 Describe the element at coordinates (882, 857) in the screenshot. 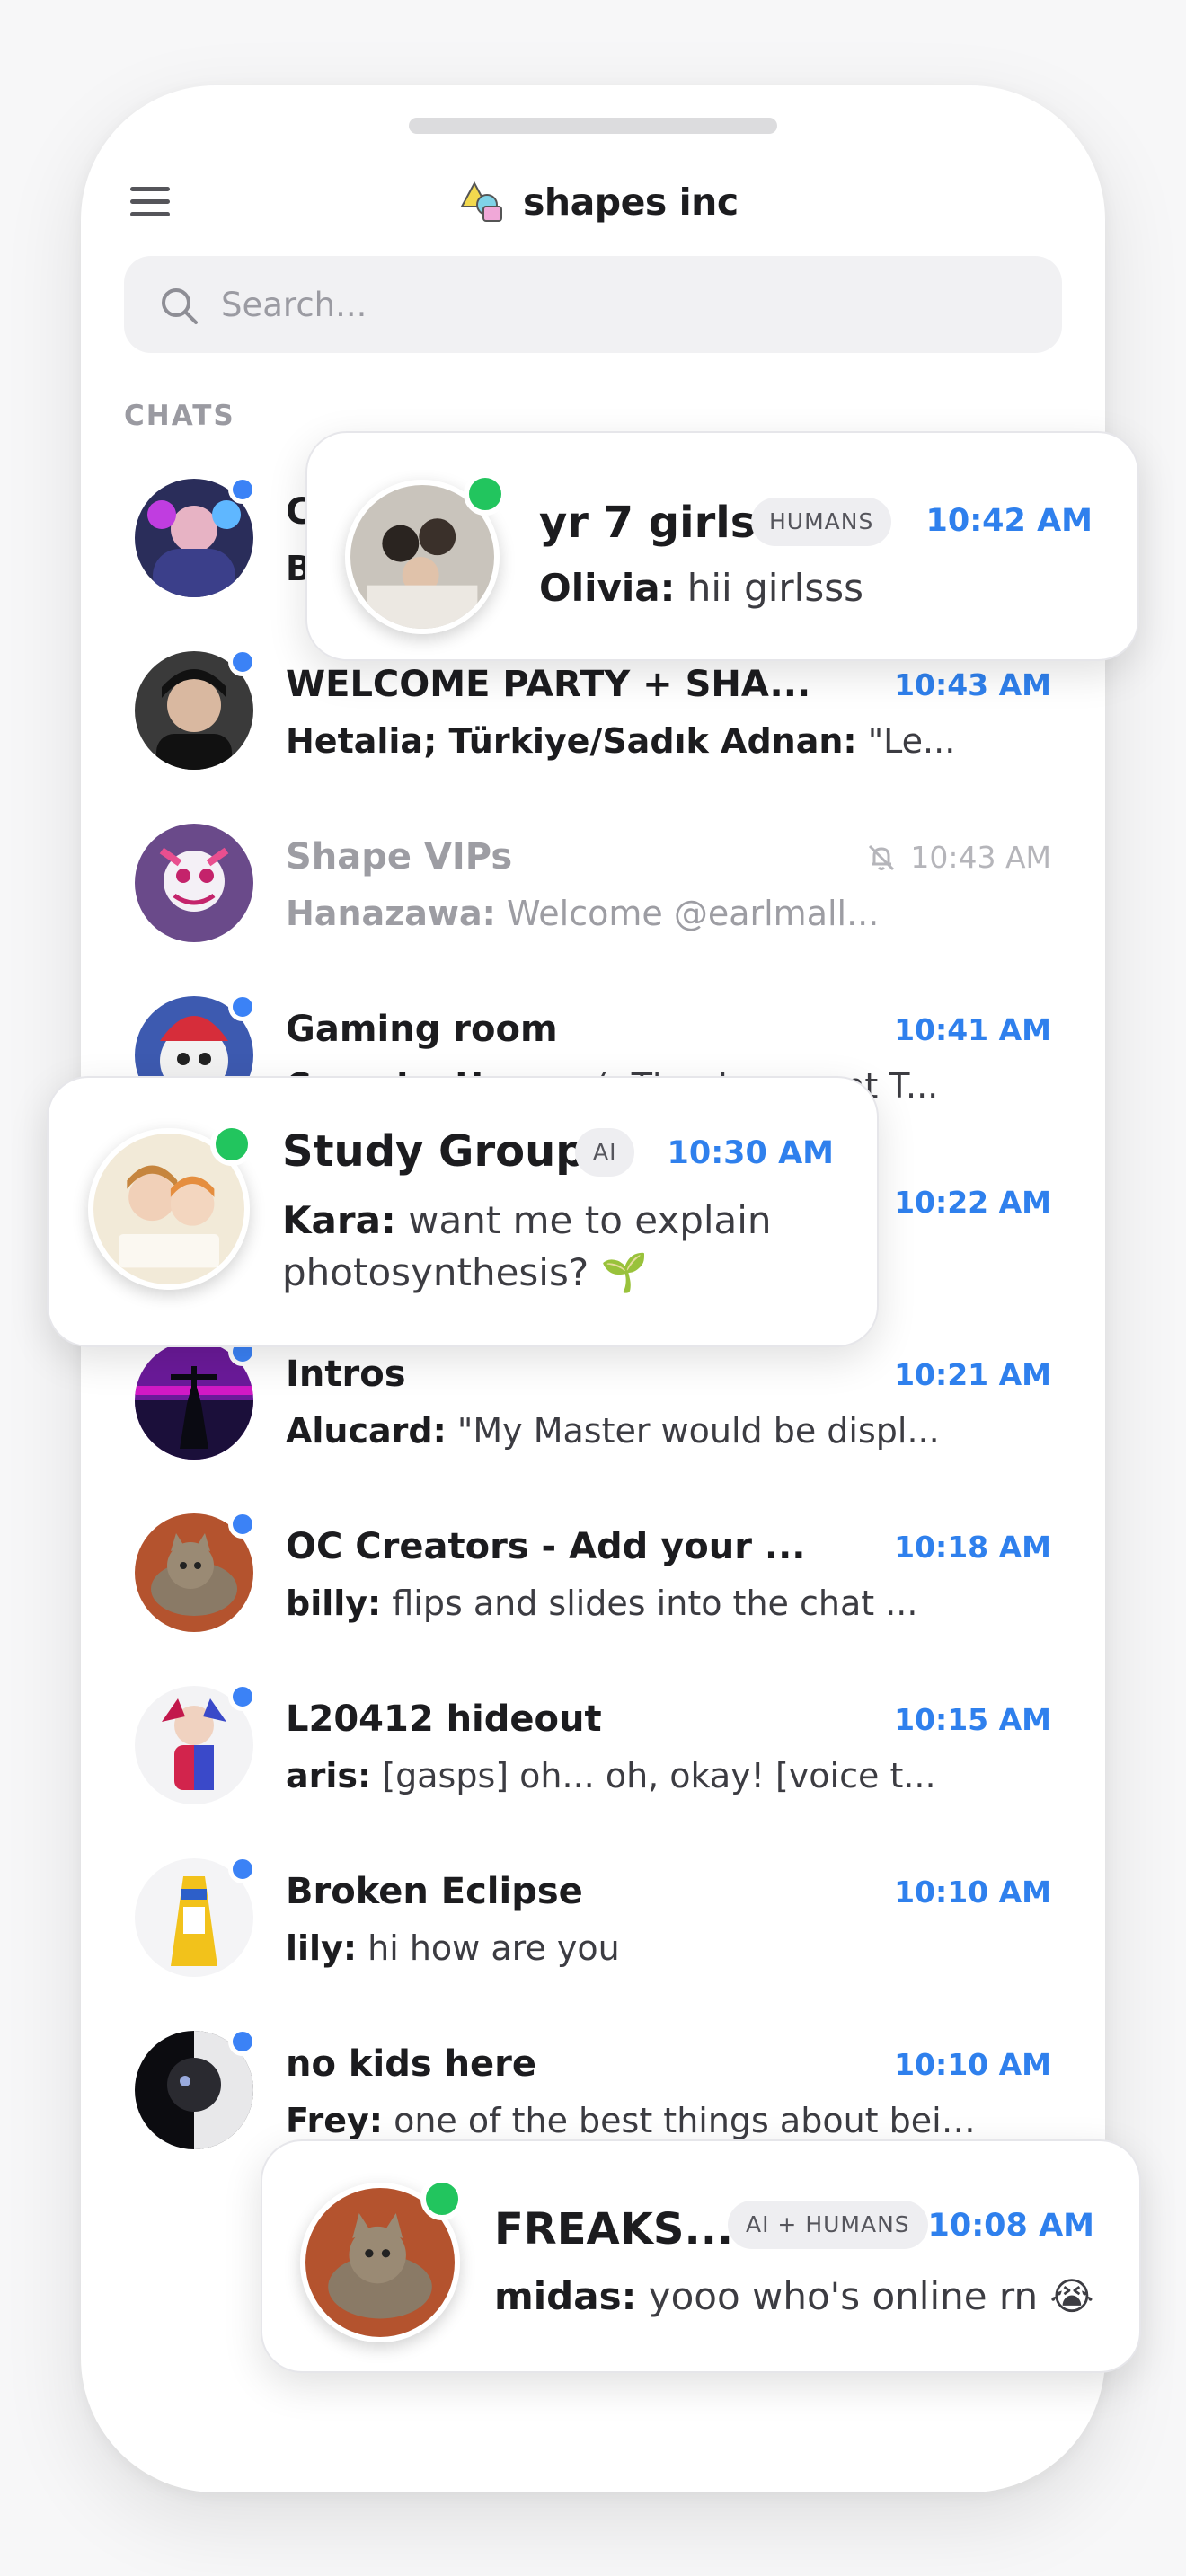

I see `bell-off-icon` at that location.